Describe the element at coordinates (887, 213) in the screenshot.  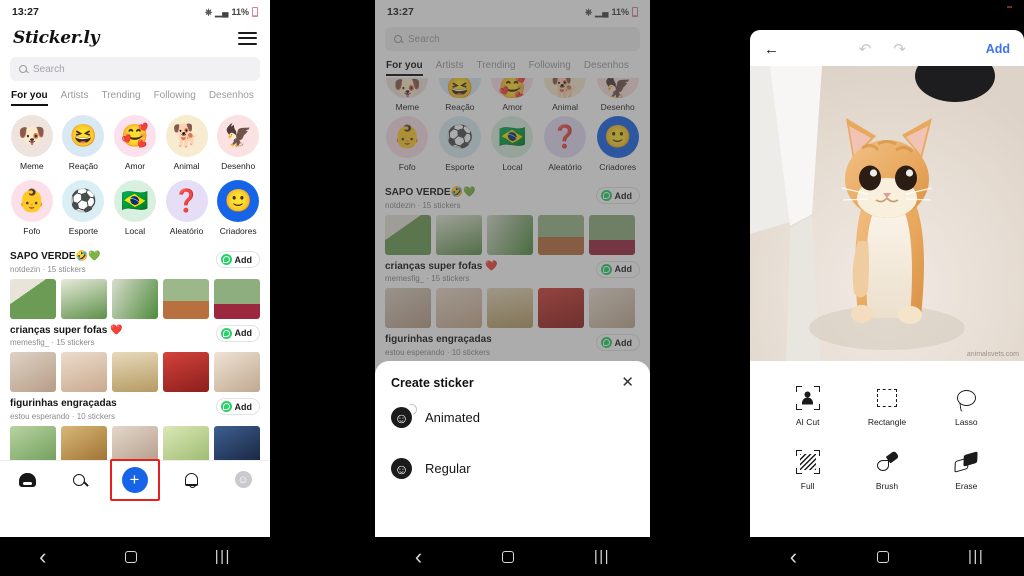
I see `editor-photo: animalsvets.com` at that location.